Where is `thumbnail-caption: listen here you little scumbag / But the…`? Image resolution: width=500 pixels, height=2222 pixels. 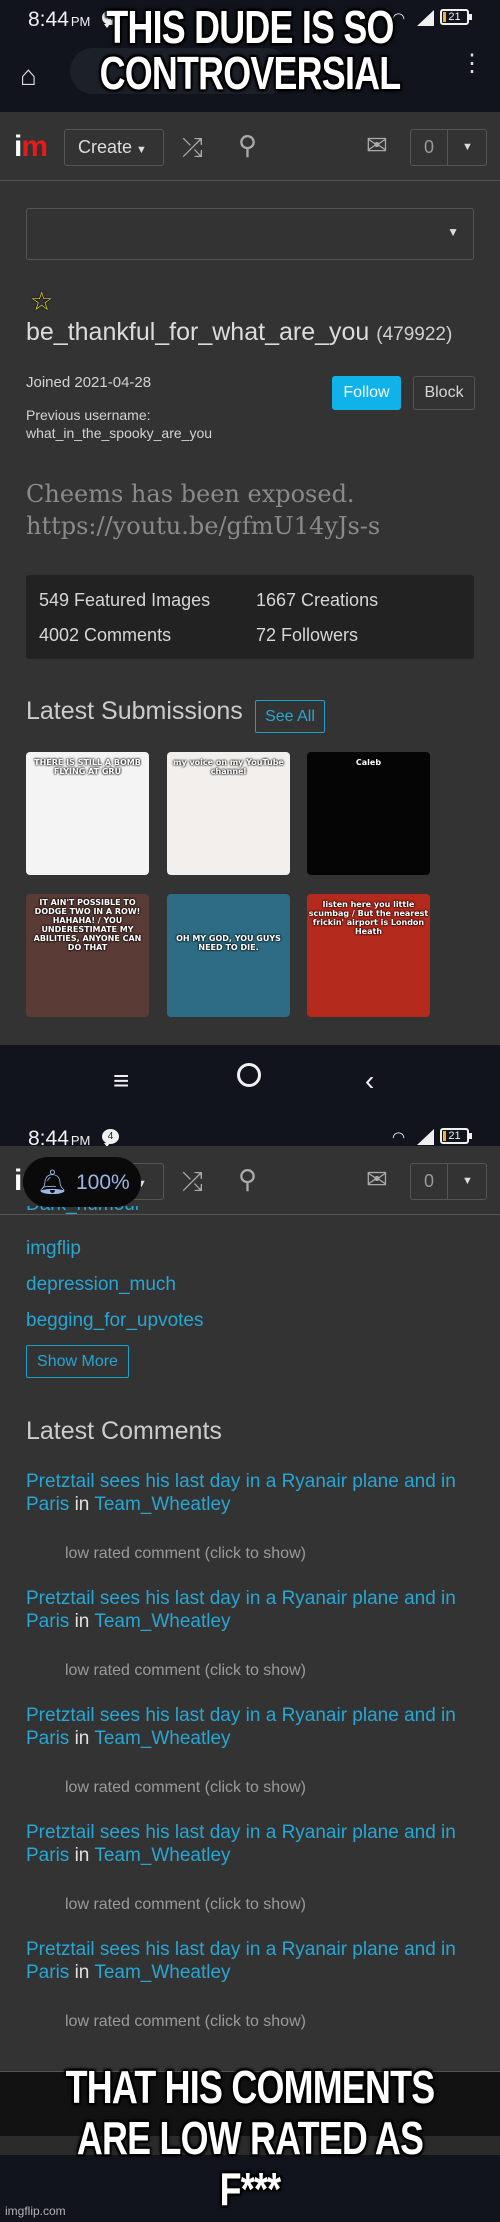 thumbnail-caption: listen here you little scumbag / But the… is located at coordinates (368, 918).